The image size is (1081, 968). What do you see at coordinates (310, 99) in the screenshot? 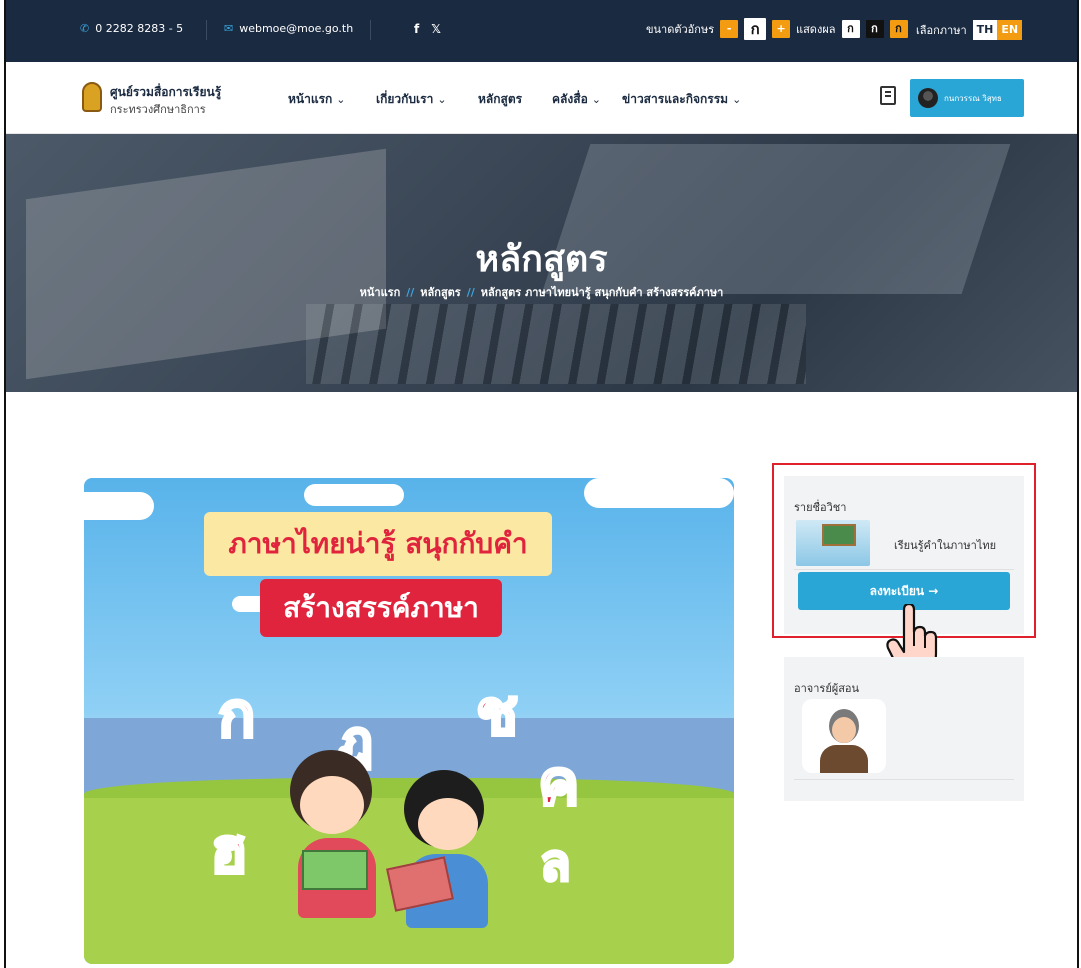
I see `menu-label: หน้าแรก` at bounding box center [310, 99].